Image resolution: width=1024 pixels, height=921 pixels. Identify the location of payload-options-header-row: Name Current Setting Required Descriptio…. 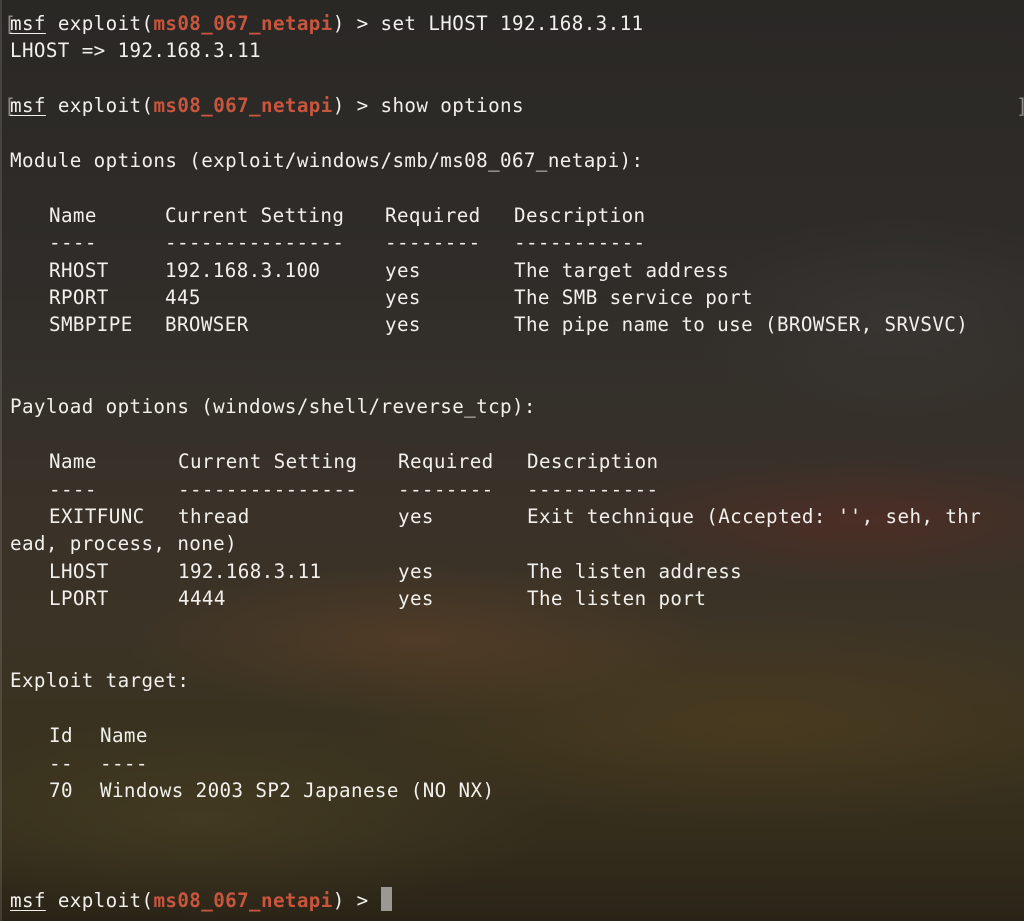
(517, 461).